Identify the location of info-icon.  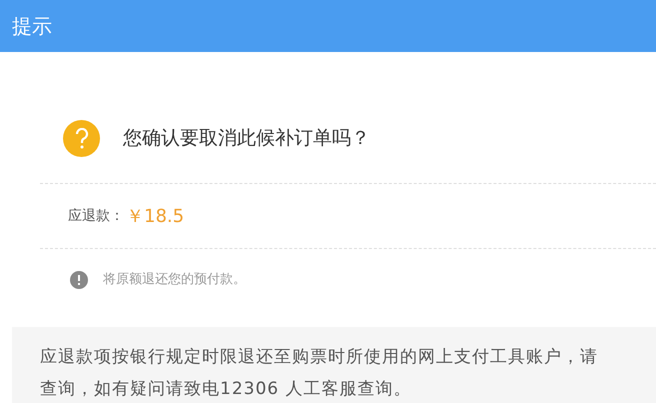
(79, 280).